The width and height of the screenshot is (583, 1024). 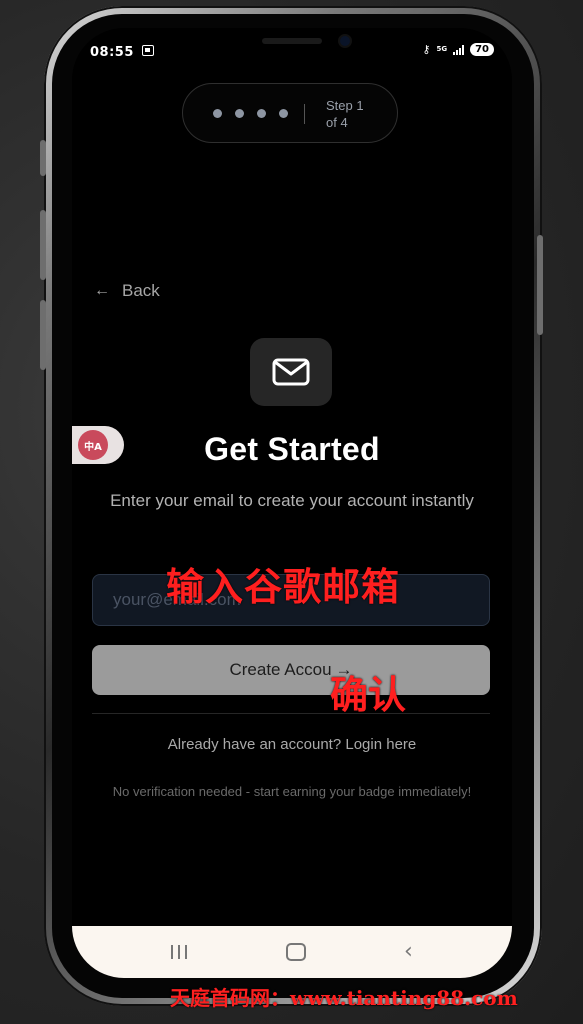 I want to click on annotation-enter-email: 输入谷歌邮箱, so click(x=283, y=587).